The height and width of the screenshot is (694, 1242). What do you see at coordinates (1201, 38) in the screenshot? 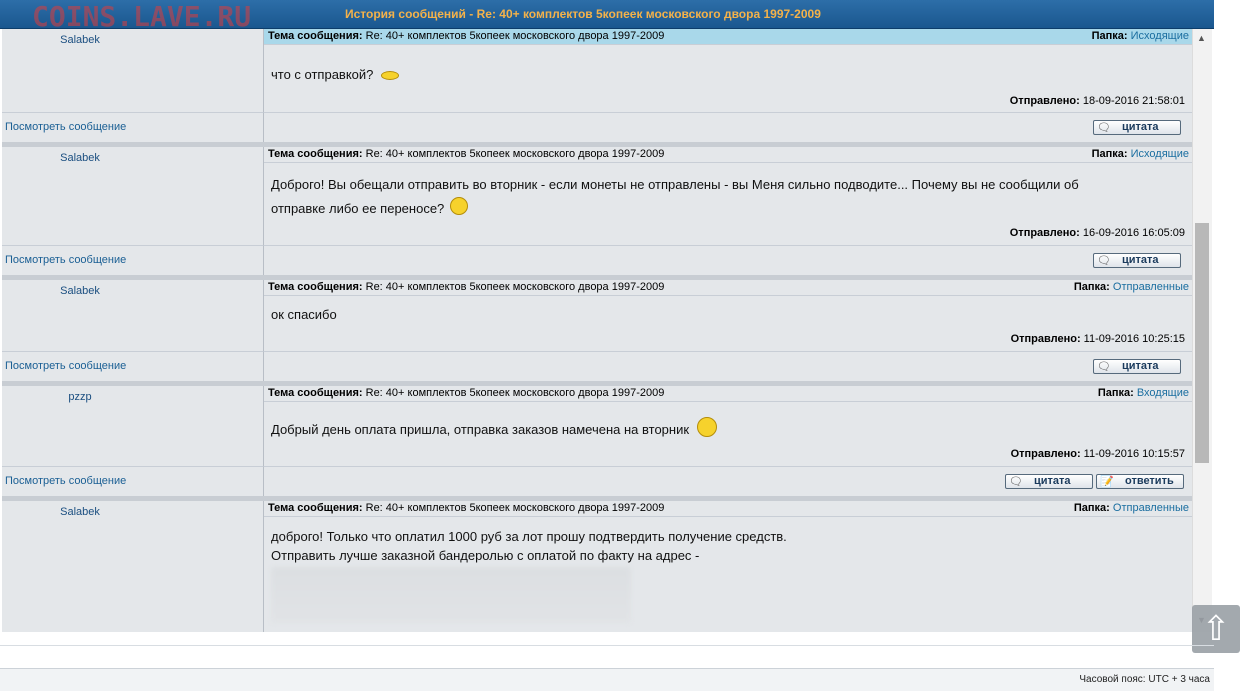
I see `scroll-up-arrow-icon: ▲` at bounding box center [1201, 38].